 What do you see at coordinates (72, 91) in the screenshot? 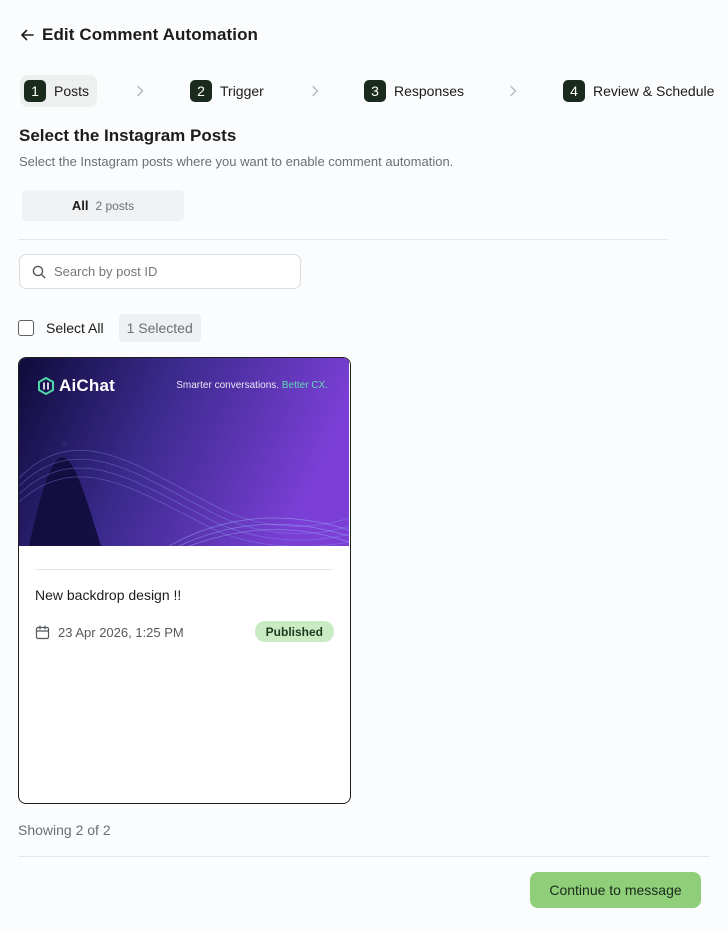
I see `step-label: Posts` at bounding box center [72, 91].